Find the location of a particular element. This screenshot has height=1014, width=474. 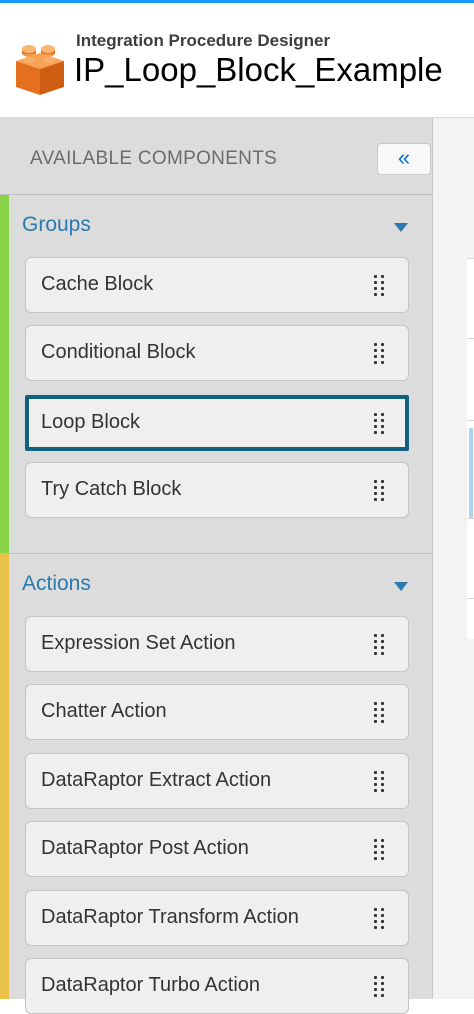

component-conditional-block: Conditional Block is located at coordinates (217, 353).